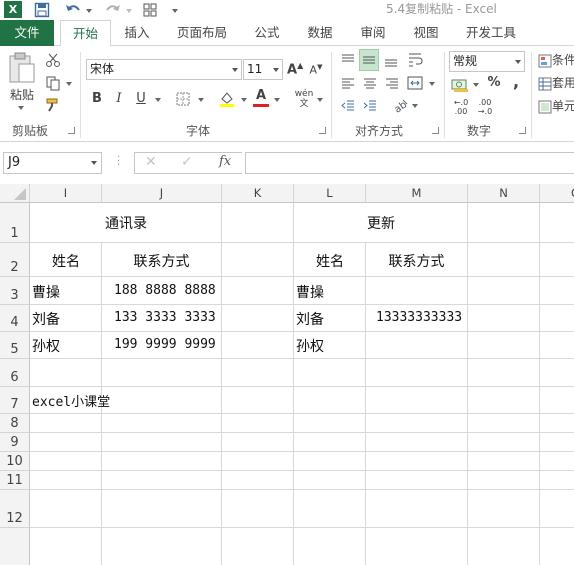 The width and height of the screenshot is (574, 565). What do you see at coordinates (113, 10) in the screenshot?
I see `redo-icon` at bounding box center [113, 10].